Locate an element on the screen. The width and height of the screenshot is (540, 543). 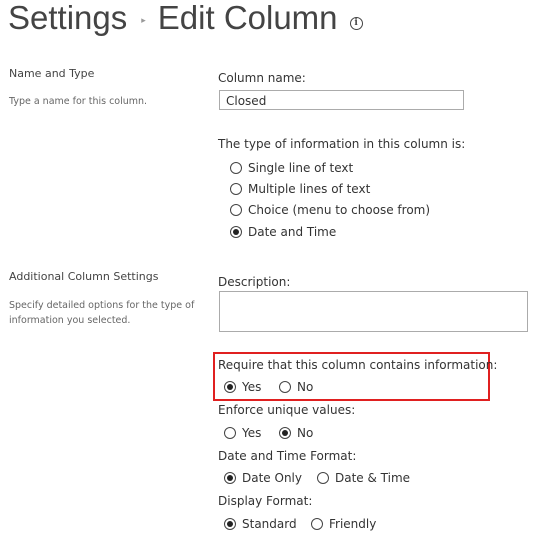
type-option-multiple-lines: Multiple lines of text is located at coordinates (300, 189).